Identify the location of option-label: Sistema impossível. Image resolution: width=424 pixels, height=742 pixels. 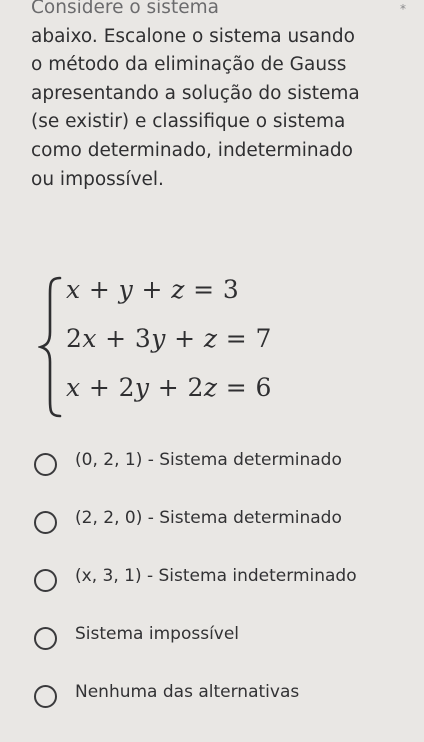
(157, 634).